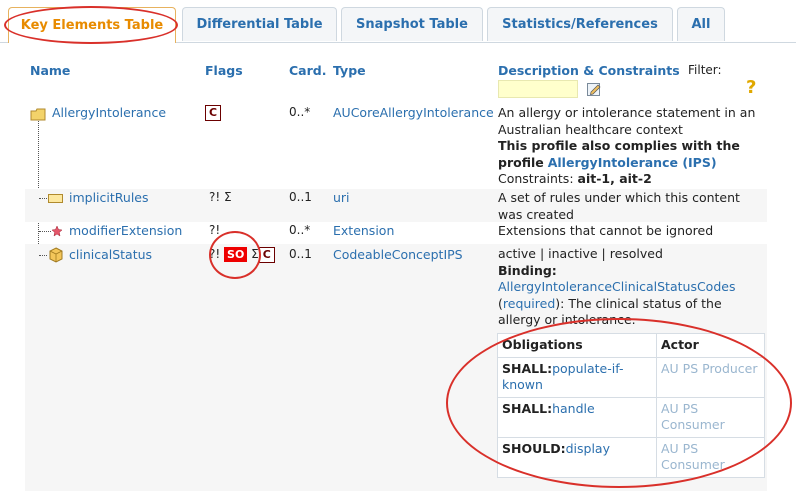 The width and height of the screenshot is (796, 491). I want to click on col-header-card: Card., so click(307, 70).